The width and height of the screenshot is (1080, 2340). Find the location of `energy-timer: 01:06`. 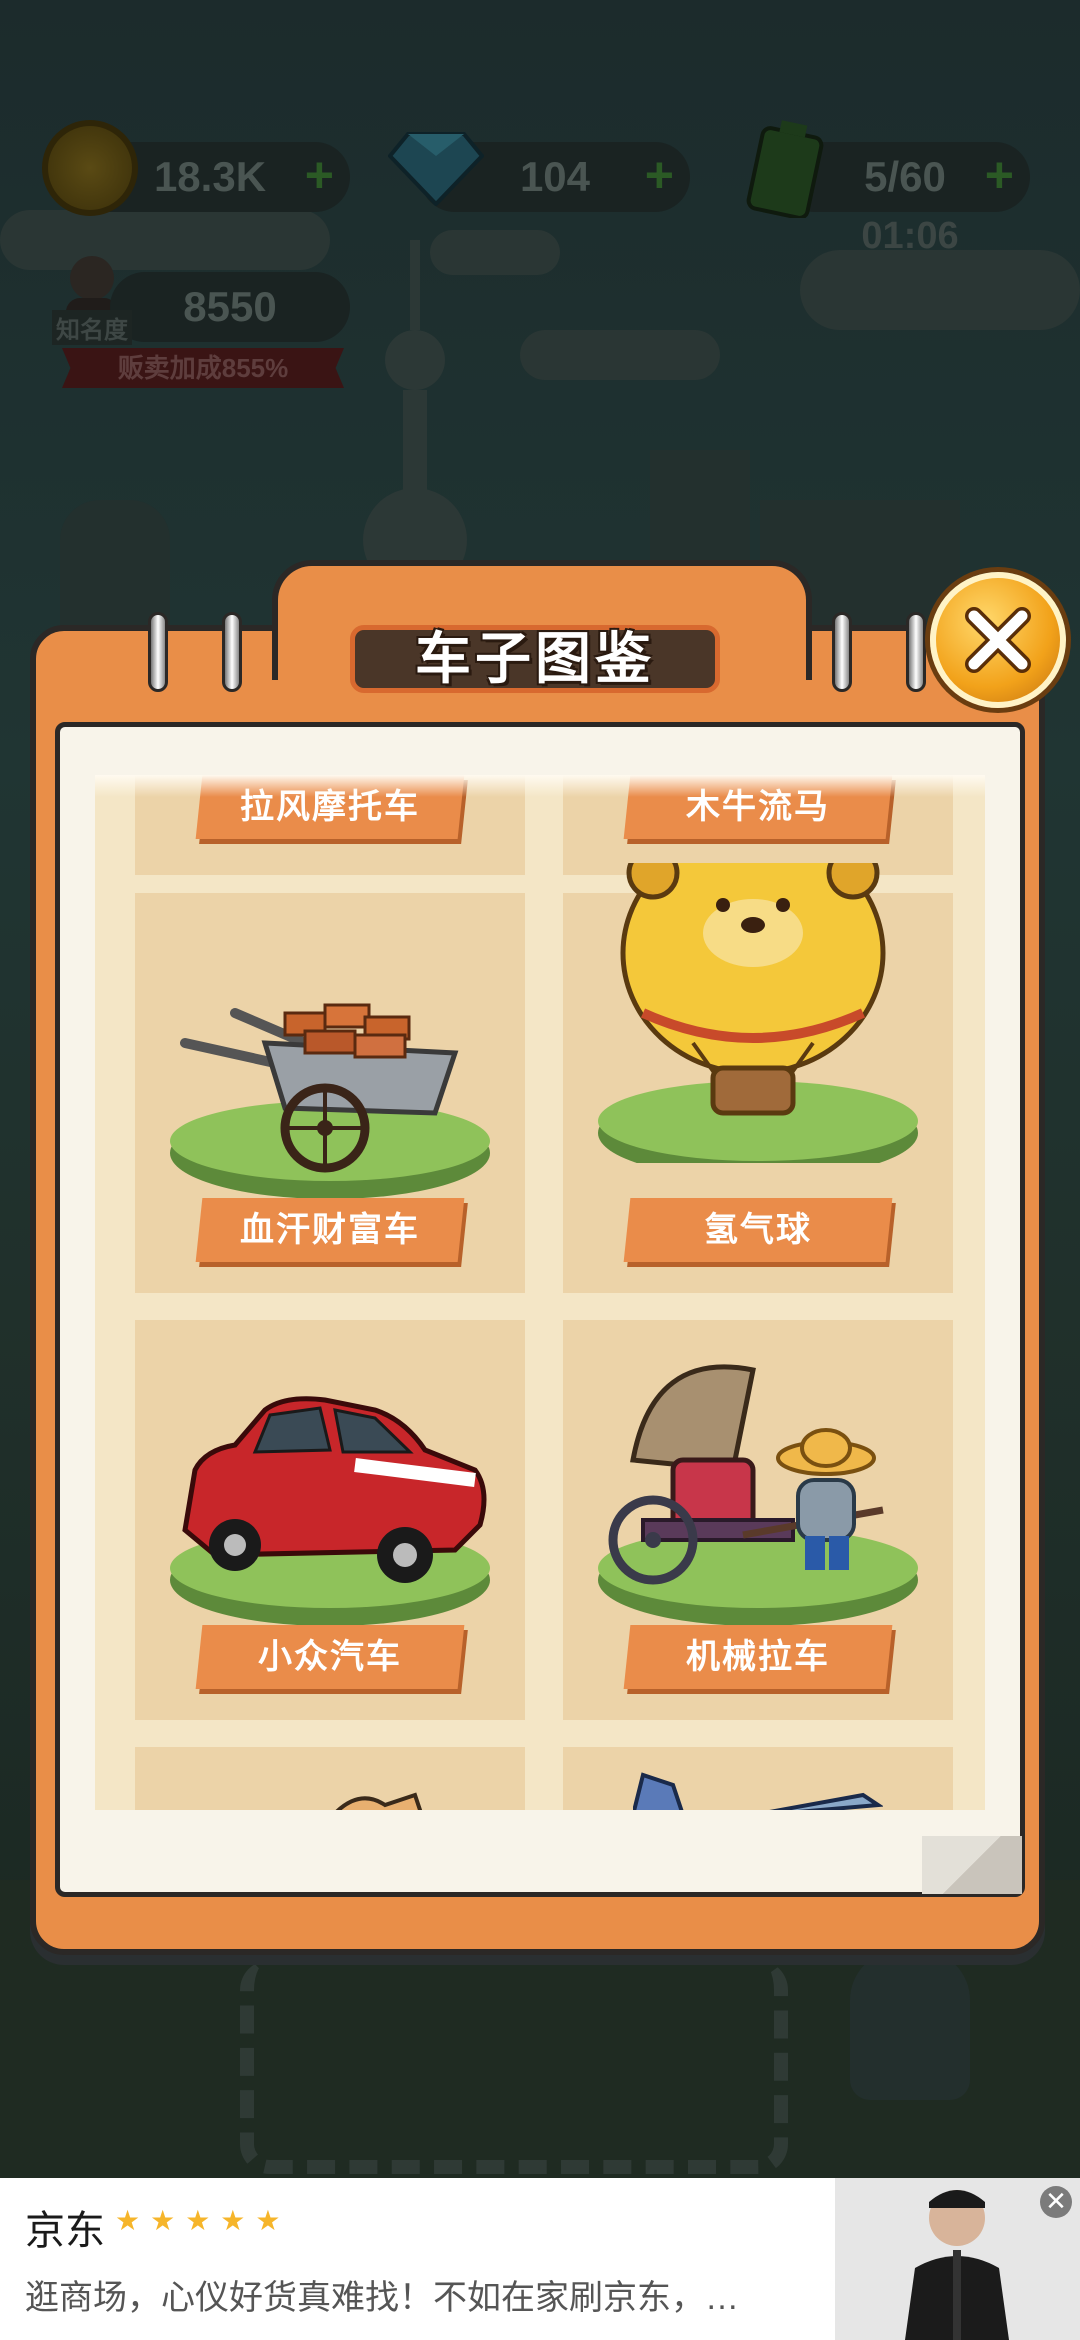

energy-timer: 01:06 is located at coordinates (910, 236).